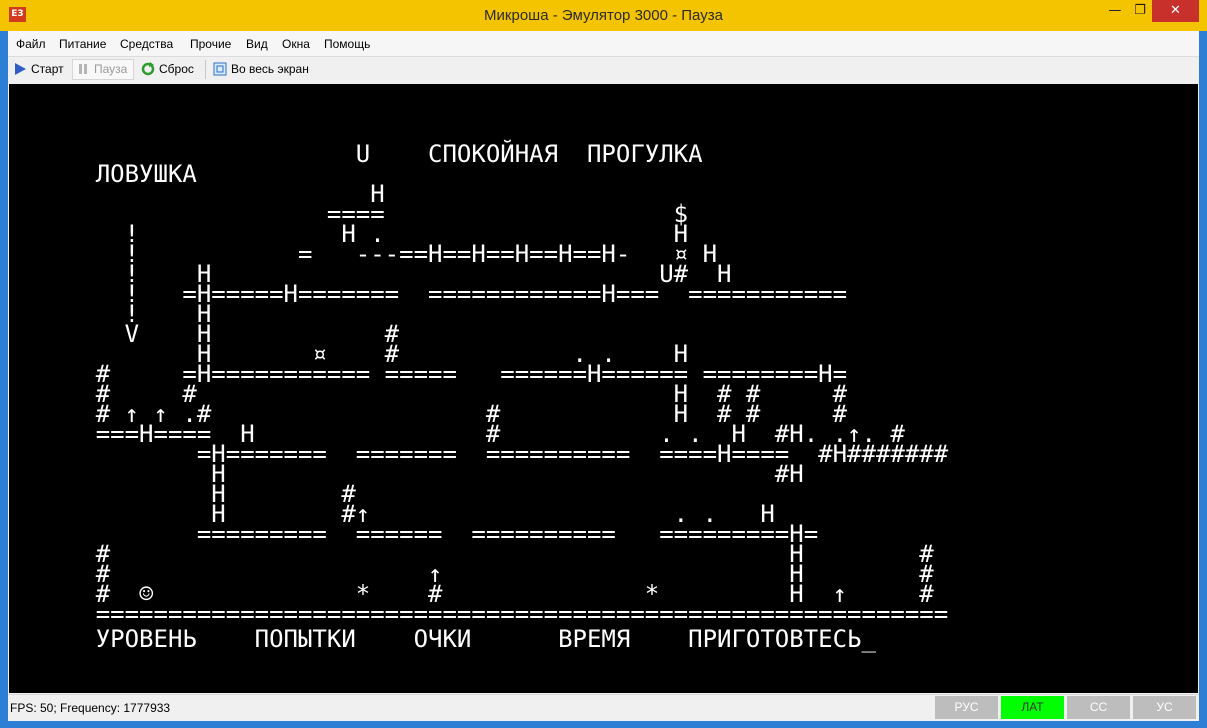 The height and width of the screenshot is (728, 1207). I want to click on menu-power: Питание, so click(82, 44).